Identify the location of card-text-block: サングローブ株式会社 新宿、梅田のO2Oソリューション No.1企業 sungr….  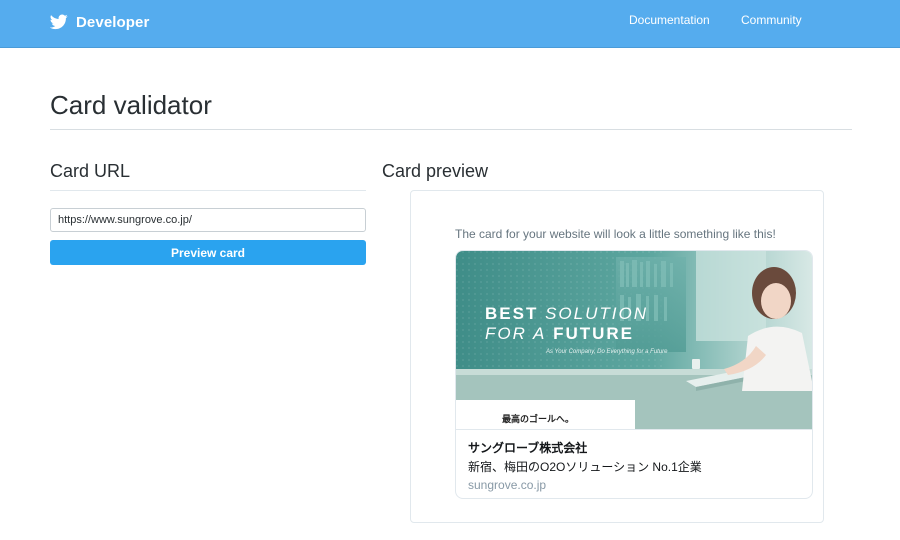
(634, 463).